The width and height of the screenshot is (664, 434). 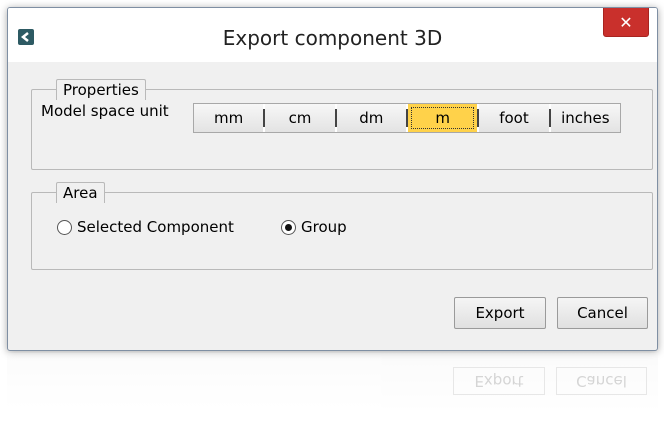 I want to click on unit-m-button: m, so click(x=442, y=118).